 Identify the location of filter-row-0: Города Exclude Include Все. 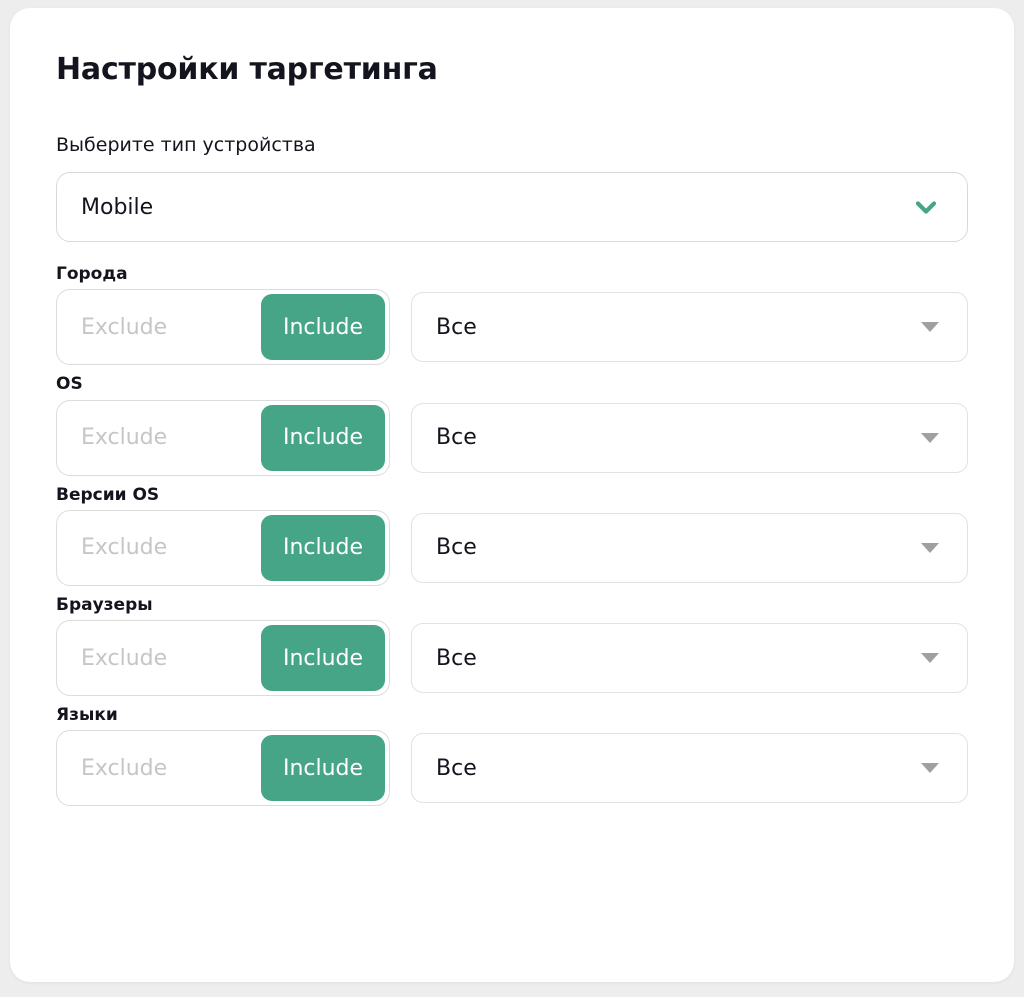
(512, 315).